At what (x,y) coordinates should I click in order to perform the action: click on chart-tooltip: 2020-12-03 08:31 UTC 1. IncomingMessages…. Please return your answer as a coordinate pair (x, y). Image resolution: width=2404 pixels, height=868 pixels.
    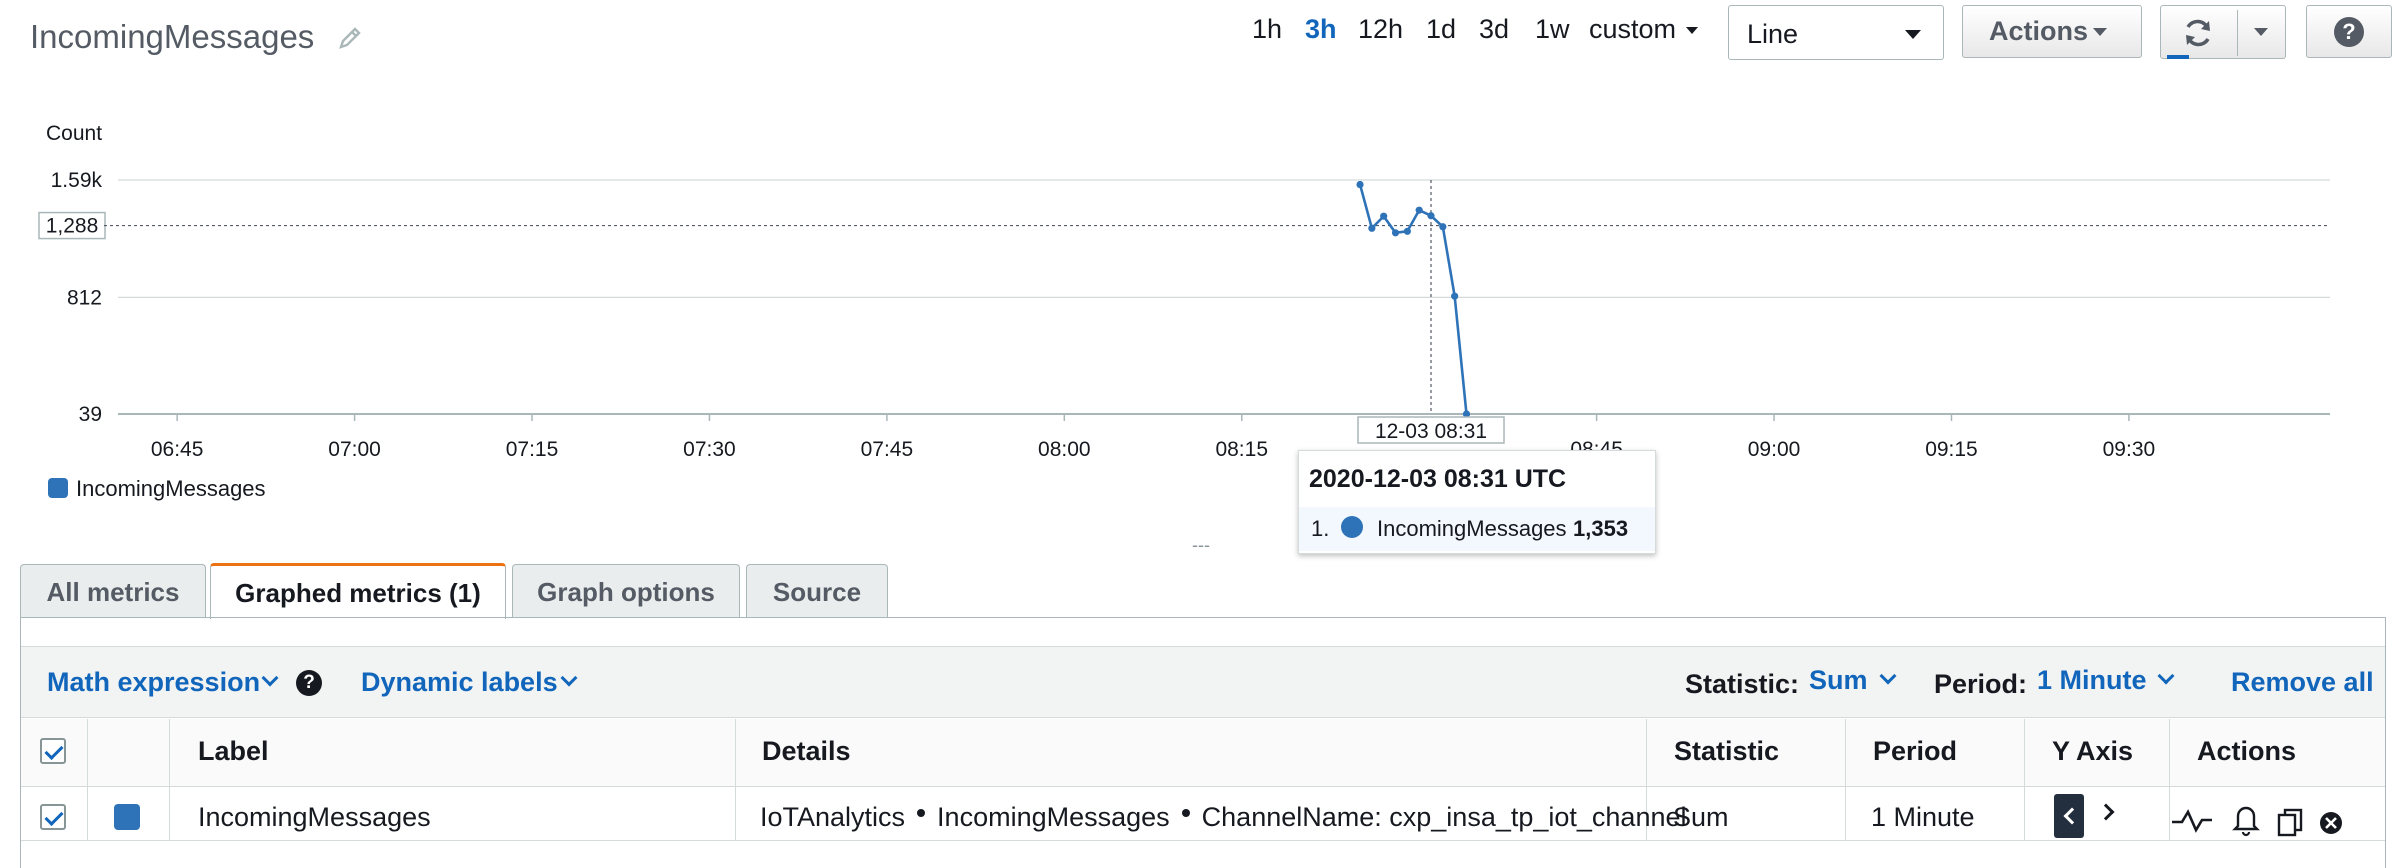
    Looking at the image, I should click on (1477, 502).